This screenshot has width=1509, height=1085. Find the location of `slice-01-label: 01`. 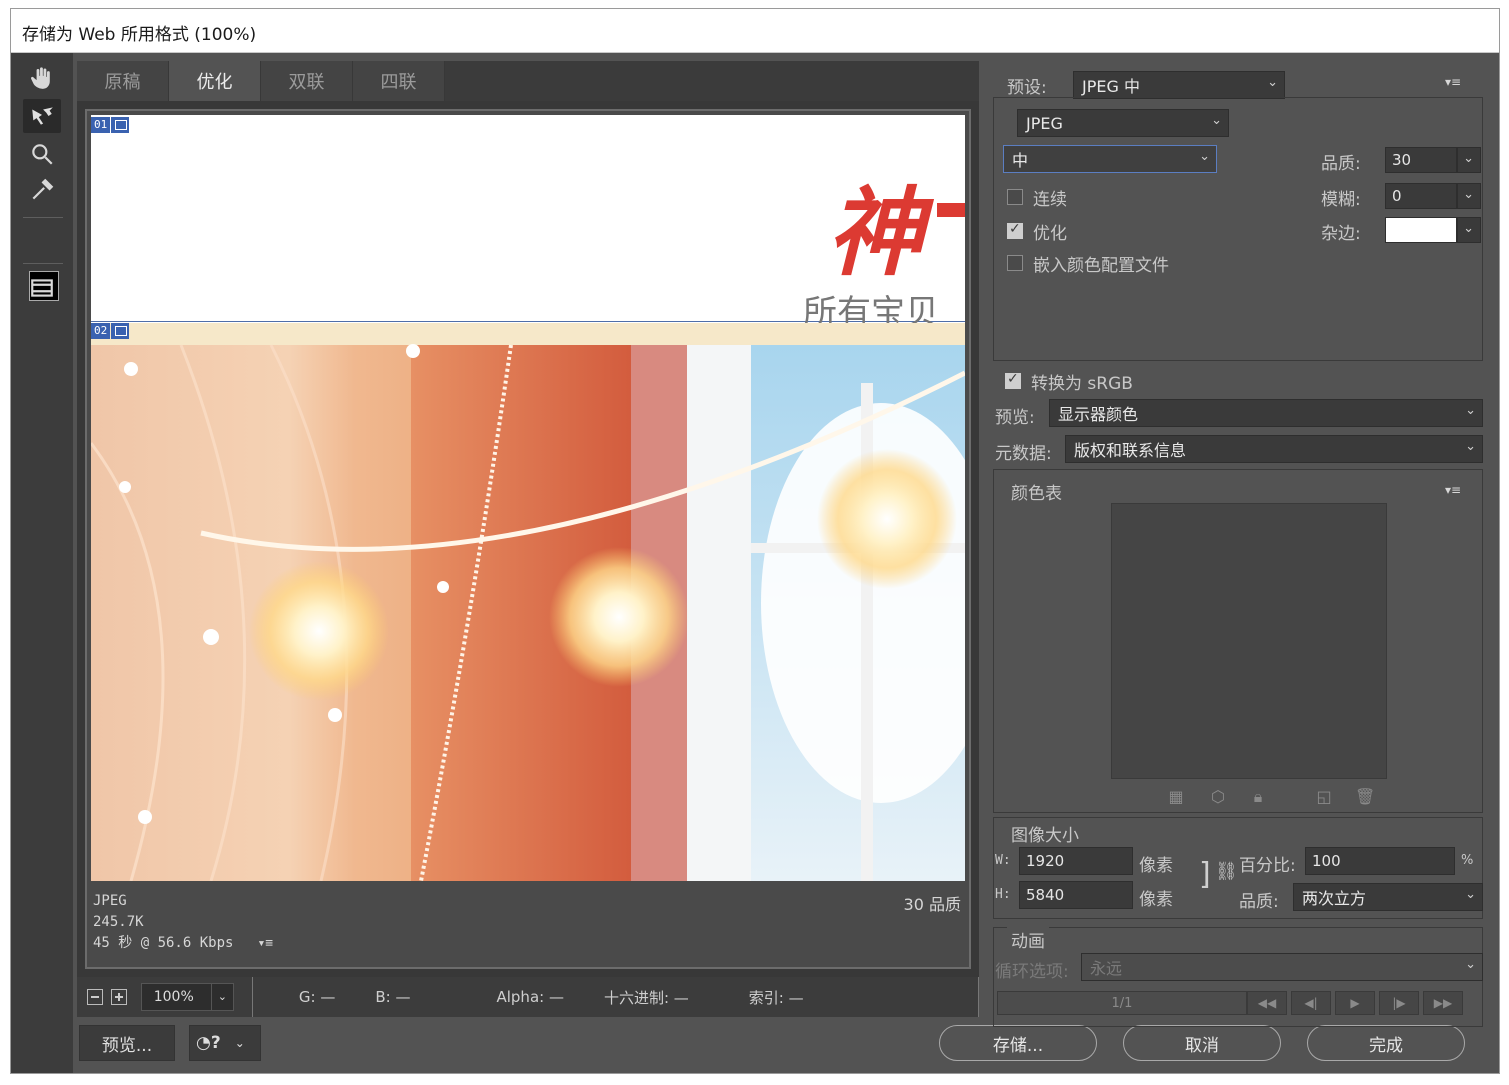

slice-01-label: 01 is located at coordinates (110, 125).